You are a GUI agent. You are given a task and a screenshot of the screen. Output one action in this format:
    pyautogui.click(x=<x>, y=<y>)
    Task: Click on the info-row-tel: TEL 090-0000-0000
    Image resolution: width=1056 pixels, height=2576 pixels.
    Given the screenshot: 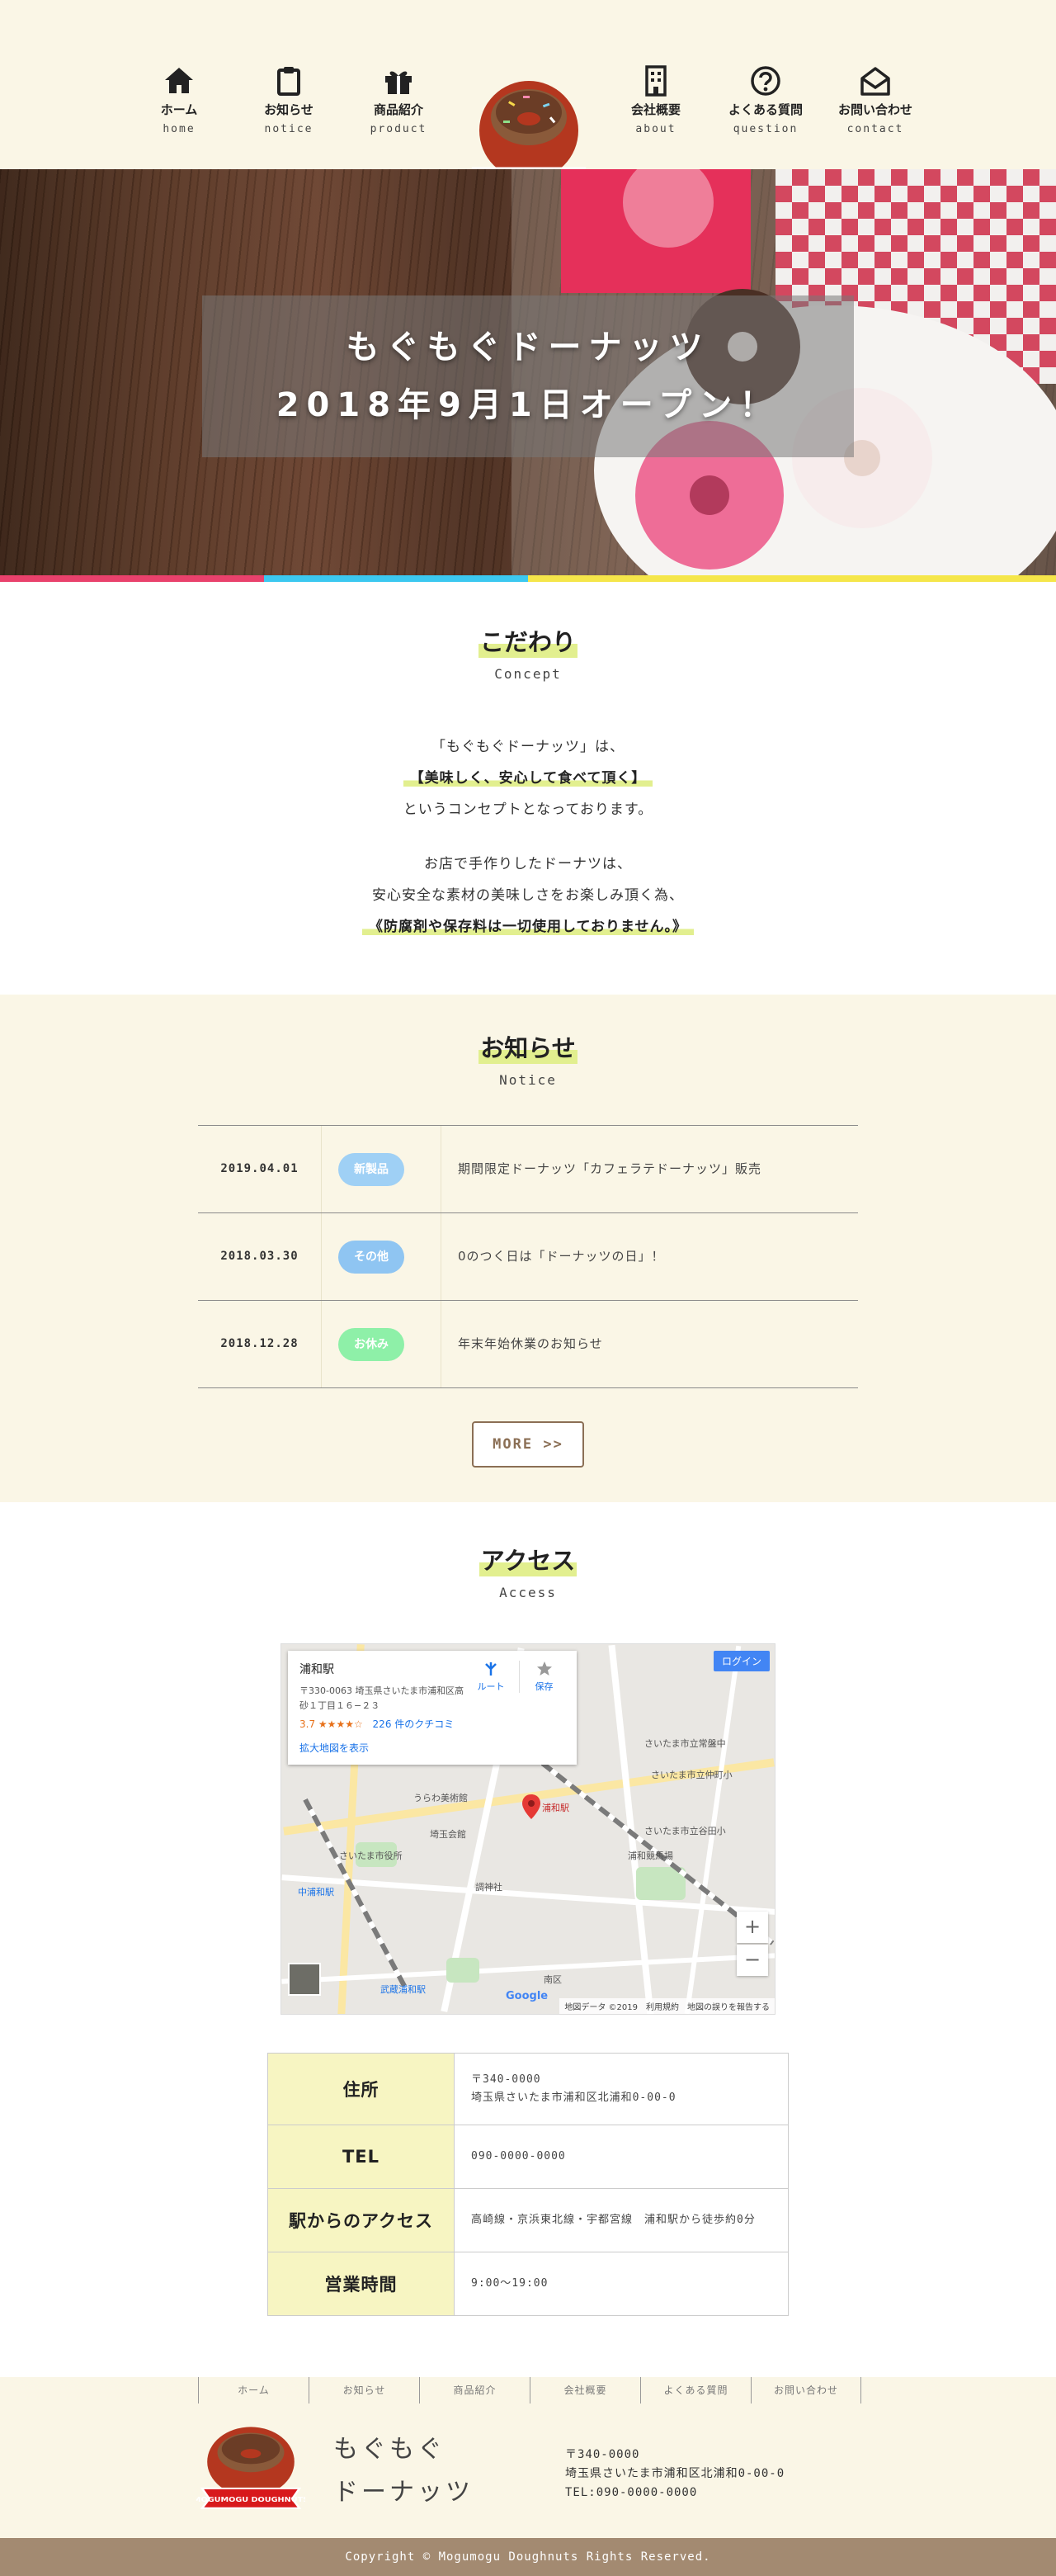 What is the action you would take?
    pyautogui.click(x=528, y=2157)
    